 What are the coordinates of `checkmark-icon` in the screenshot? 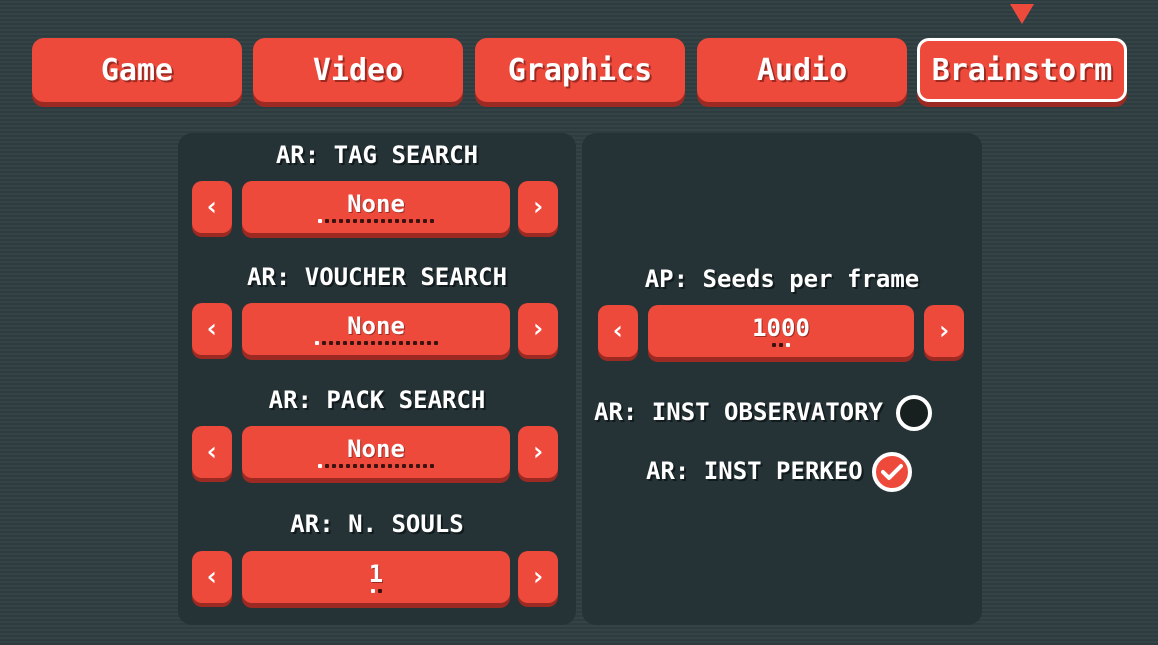 It's located at (892, 472).